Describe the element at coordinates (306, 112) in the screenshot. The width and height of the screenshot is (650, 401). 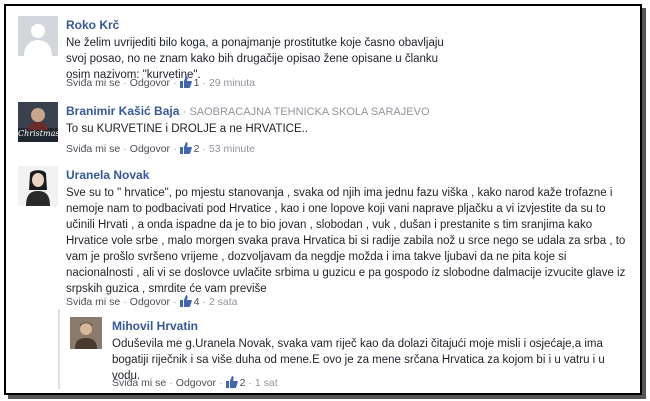
I see `commenter-affiliation: · SAOBRACAJNA TEHNICKA SKOLA SARAJEVO` at that location.